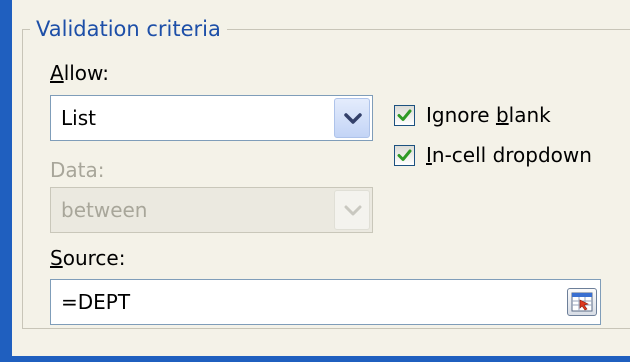 Image resolution: width=630 pixels, height=362 pixels. I want to click on ignore-blank-label: Ignore blank, so click(488, 115).